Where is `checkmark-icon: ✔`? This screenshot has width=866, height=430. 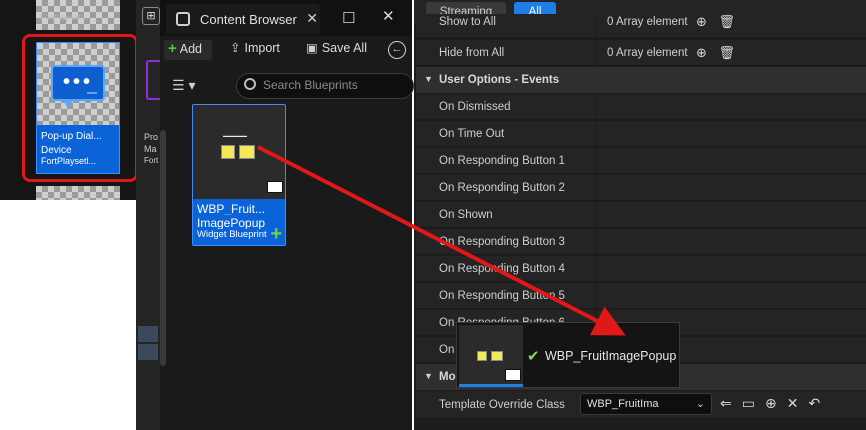 checkmark-icon: ✔ is located at coordinates (533, 356).